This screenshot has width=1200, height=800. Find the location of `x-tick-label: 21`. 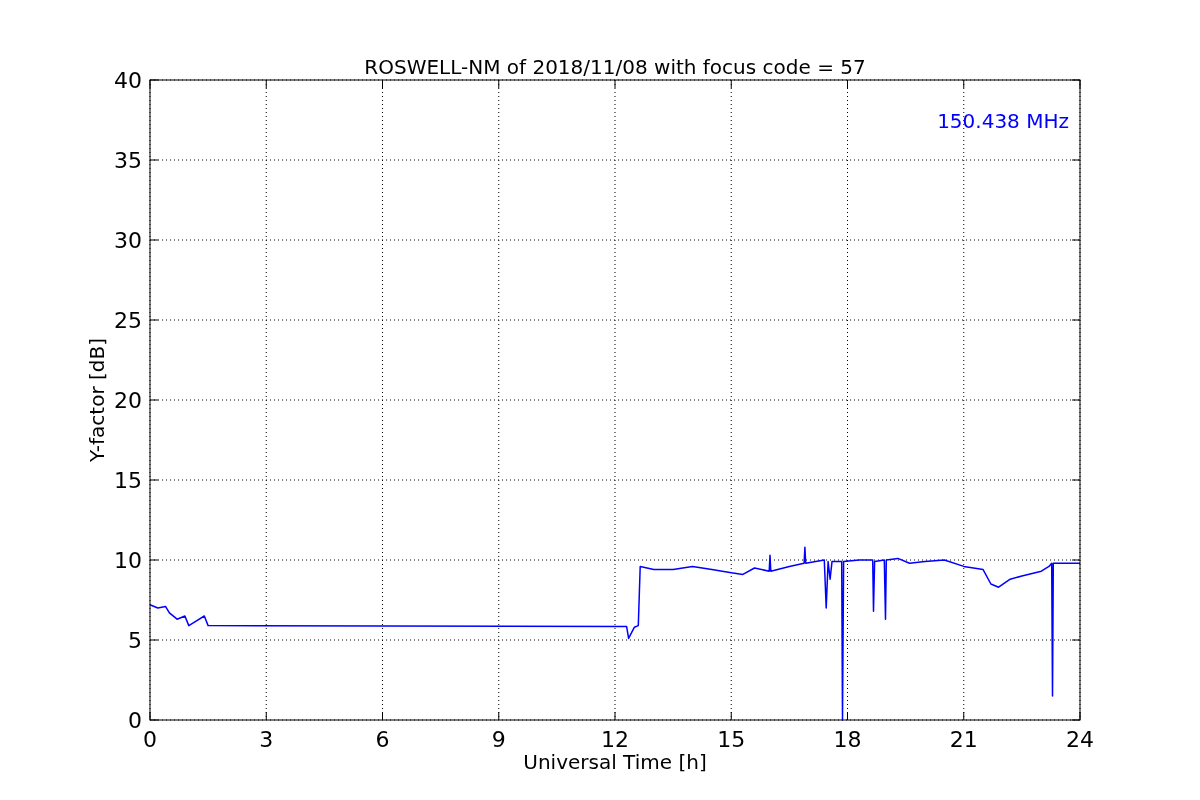

x-tick-label: 21 is located at coordinates (963, 739).